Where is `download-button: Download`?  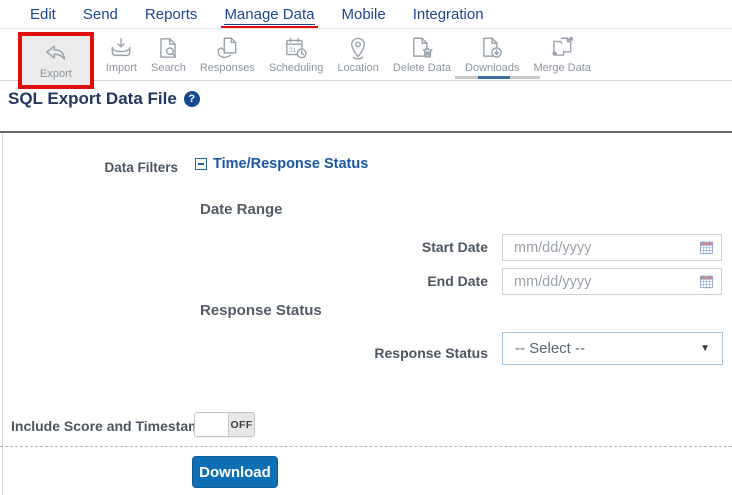 download-button: Download is located at coordinates (235, 472).